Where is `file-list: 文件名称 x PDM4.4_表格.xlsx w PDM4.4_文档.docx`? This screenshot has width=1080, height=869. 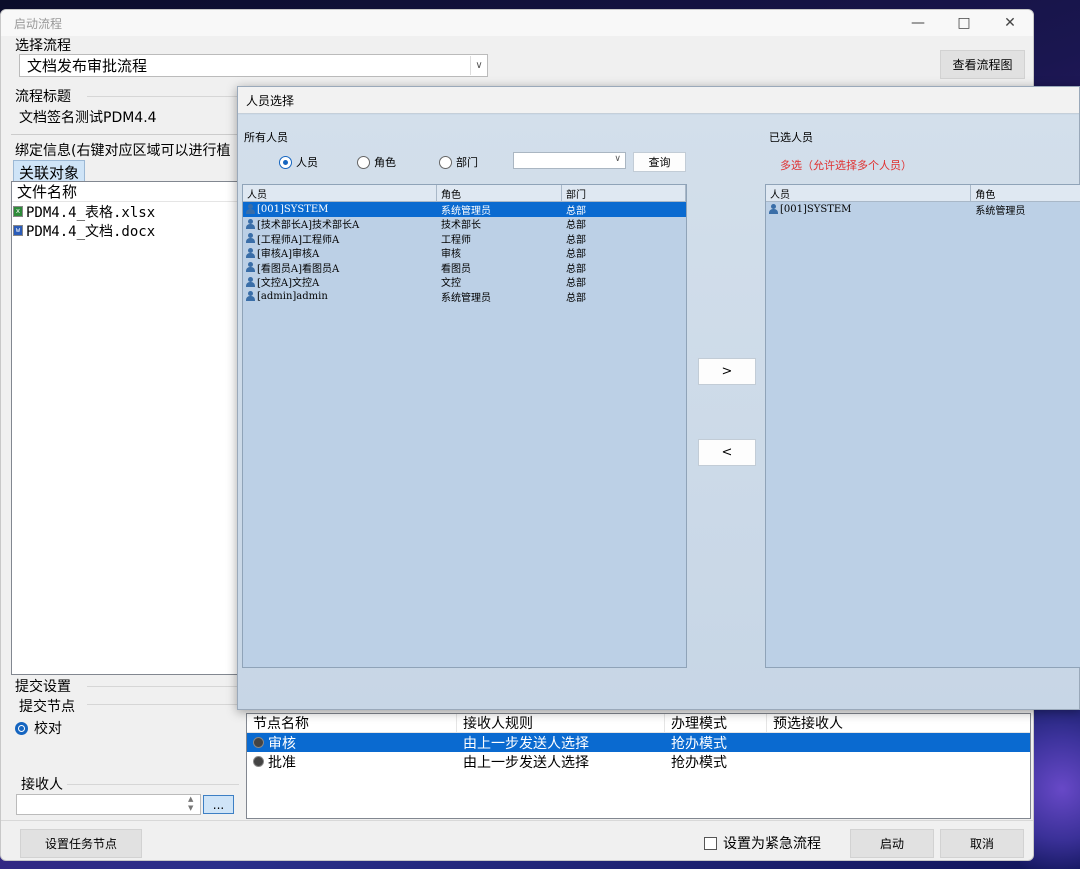 file-list: 文件名称 x PDM4.4_表格.xlsx w PDM4.4_文档.docx is located at coordinates (125, 428).